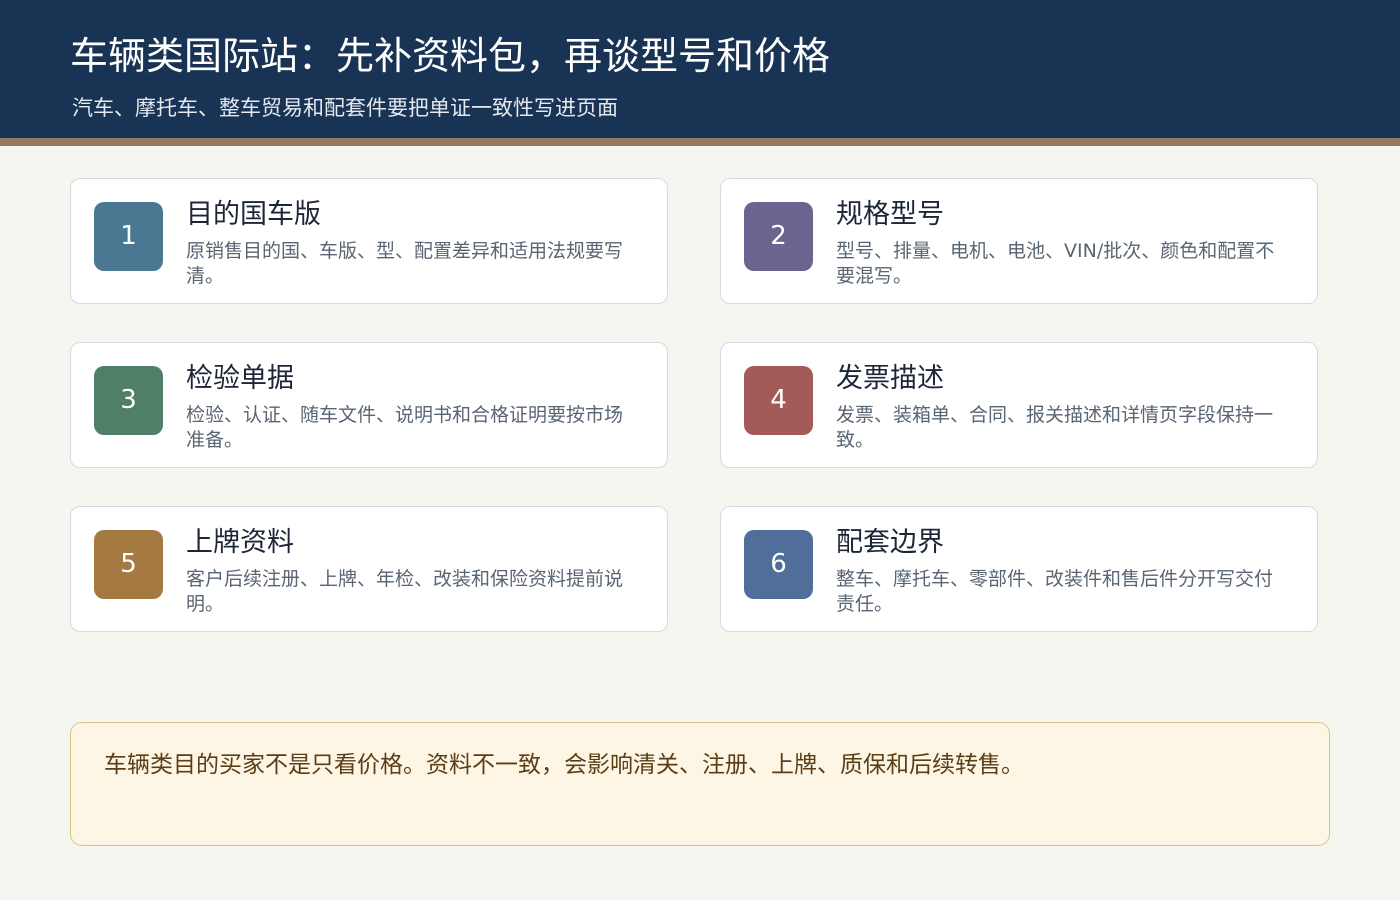 Image resolution: width=1400 pixels, height=900 pixels. I want to click on card-spec-model: 2 规格型号 型号、排量、电机、电池、VIN/批次、颜色和配置不要混写。, so click(1019, 241).